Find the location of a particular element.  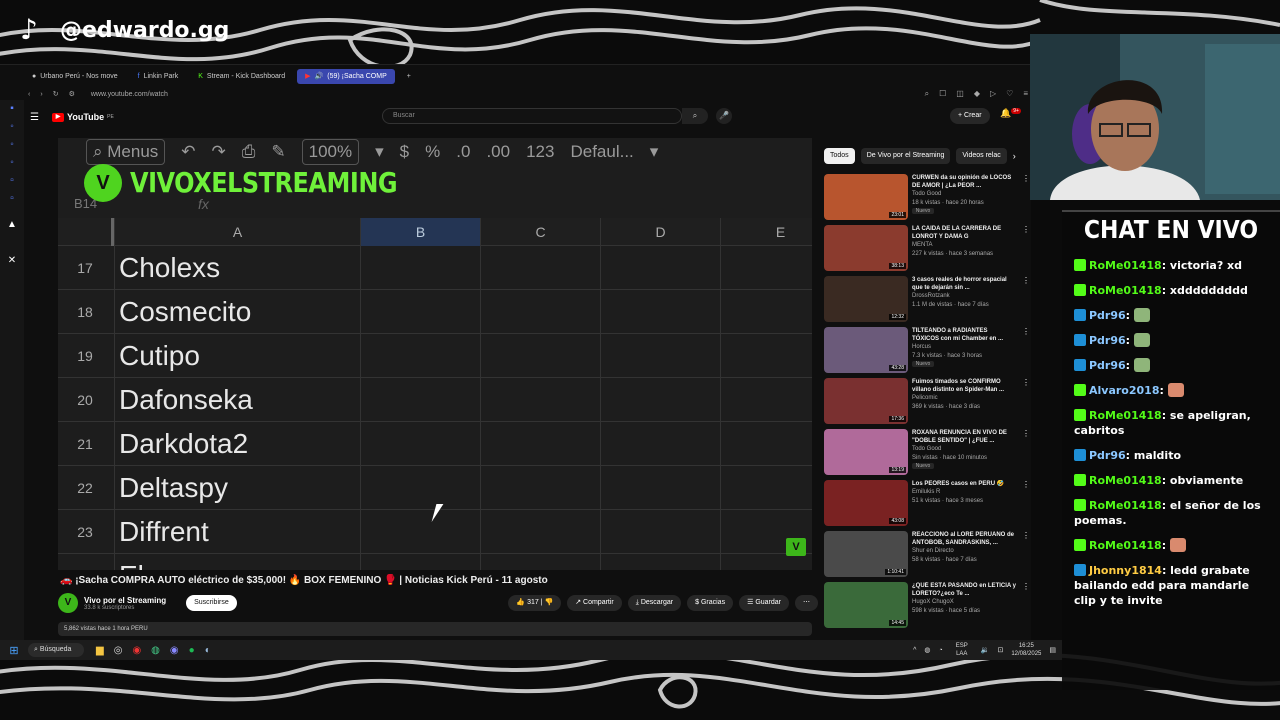

rail-icon-7: ▲ is located at coordinates (12, 225).